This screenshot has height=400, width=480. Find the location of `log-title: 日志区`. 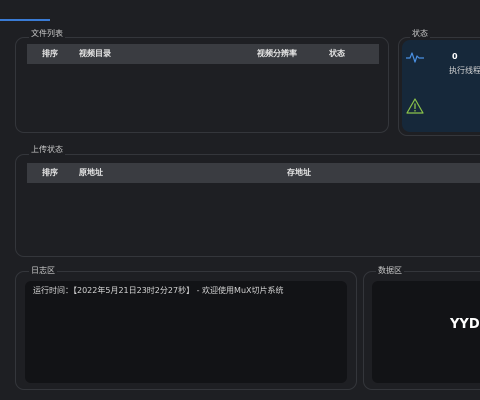

log-title: 日志区 is located at coordinates (43, 271).